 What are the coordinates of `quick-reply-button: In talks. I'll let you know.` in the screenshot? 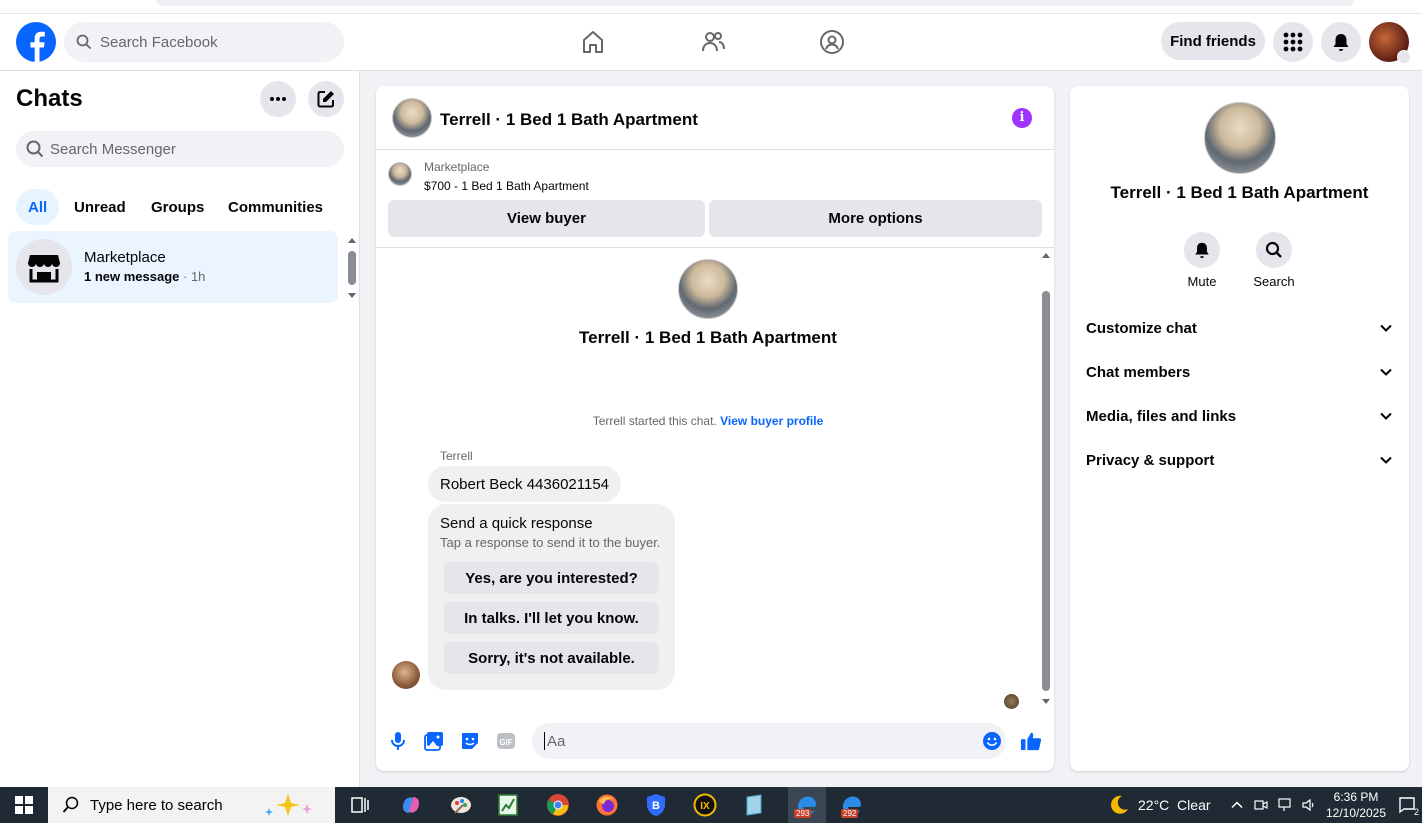 It's located at (551, 618).